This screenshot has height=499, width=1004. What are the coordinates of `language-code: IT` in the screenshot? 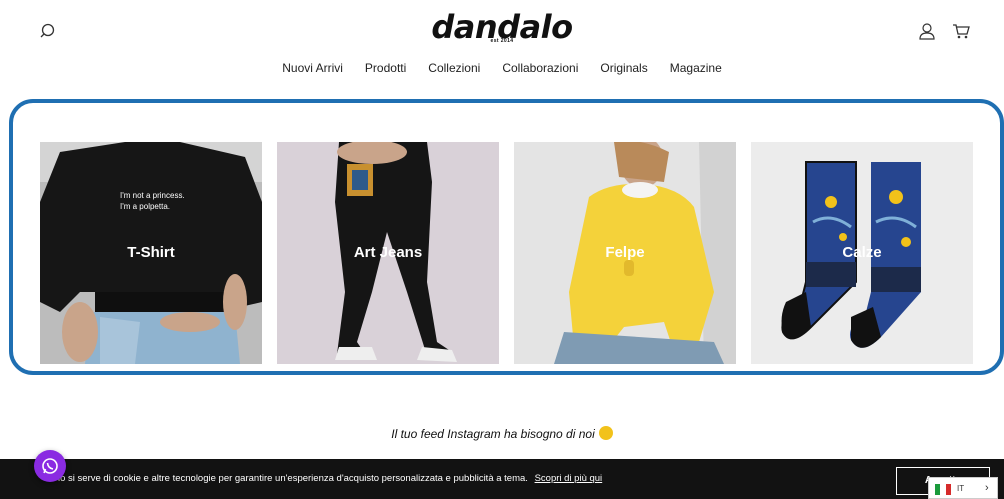 It's located at (961, 488).